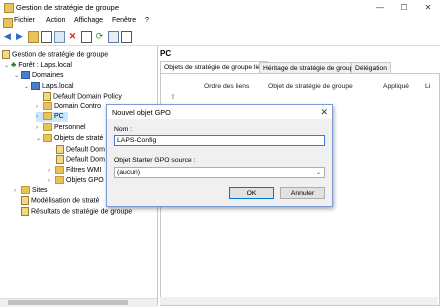 This screenshot has width=440, height=307. I want to click on tree-item-gpo-default-1: Default Dom, so click(80, 150).